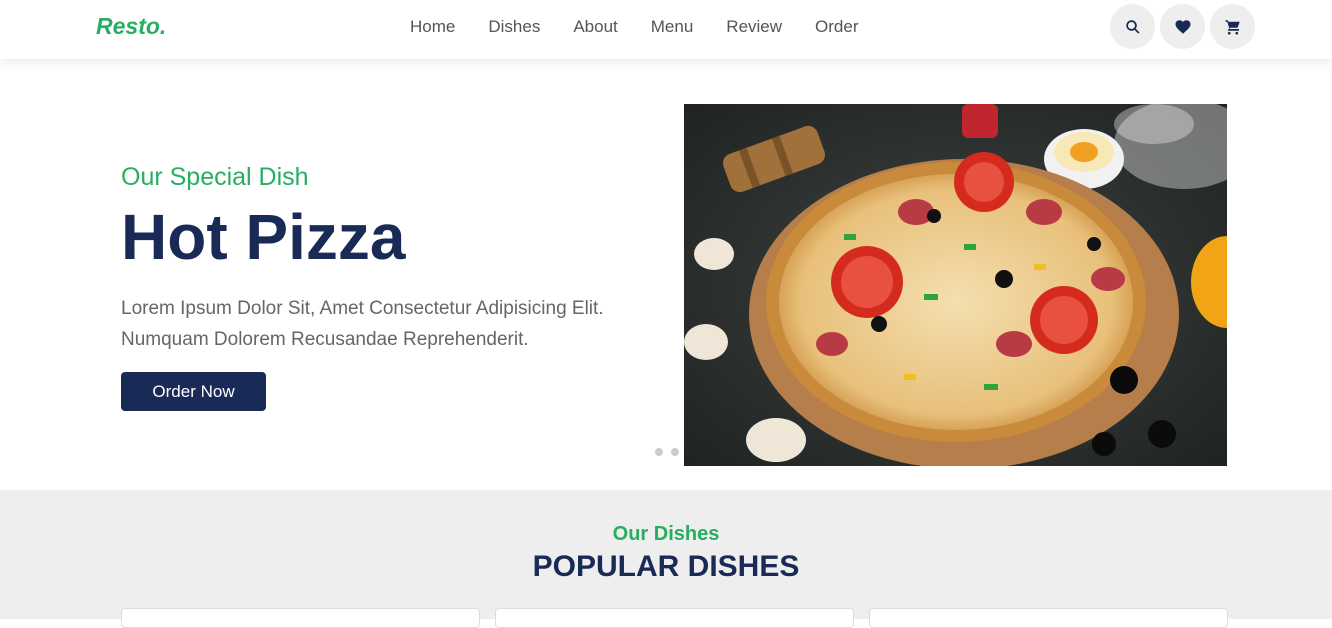 The height and width of the screenshot is (628, 1332). What do you see at coordinates (263, 237) in the screenshot?
I see `hero-title: Hot Pizza` at bounding box center [263, 237].